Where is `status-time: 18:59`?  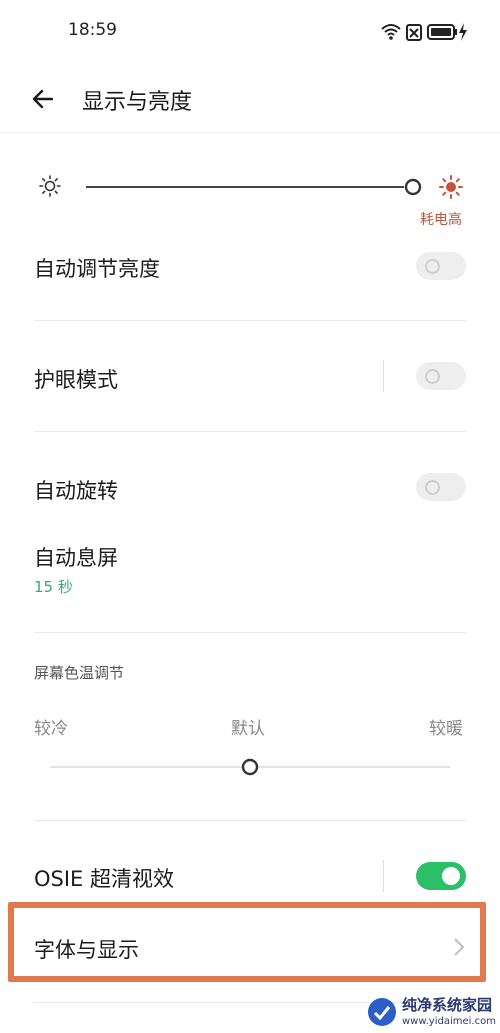 status-time: 18:59 is located at coordinates (92, 30).